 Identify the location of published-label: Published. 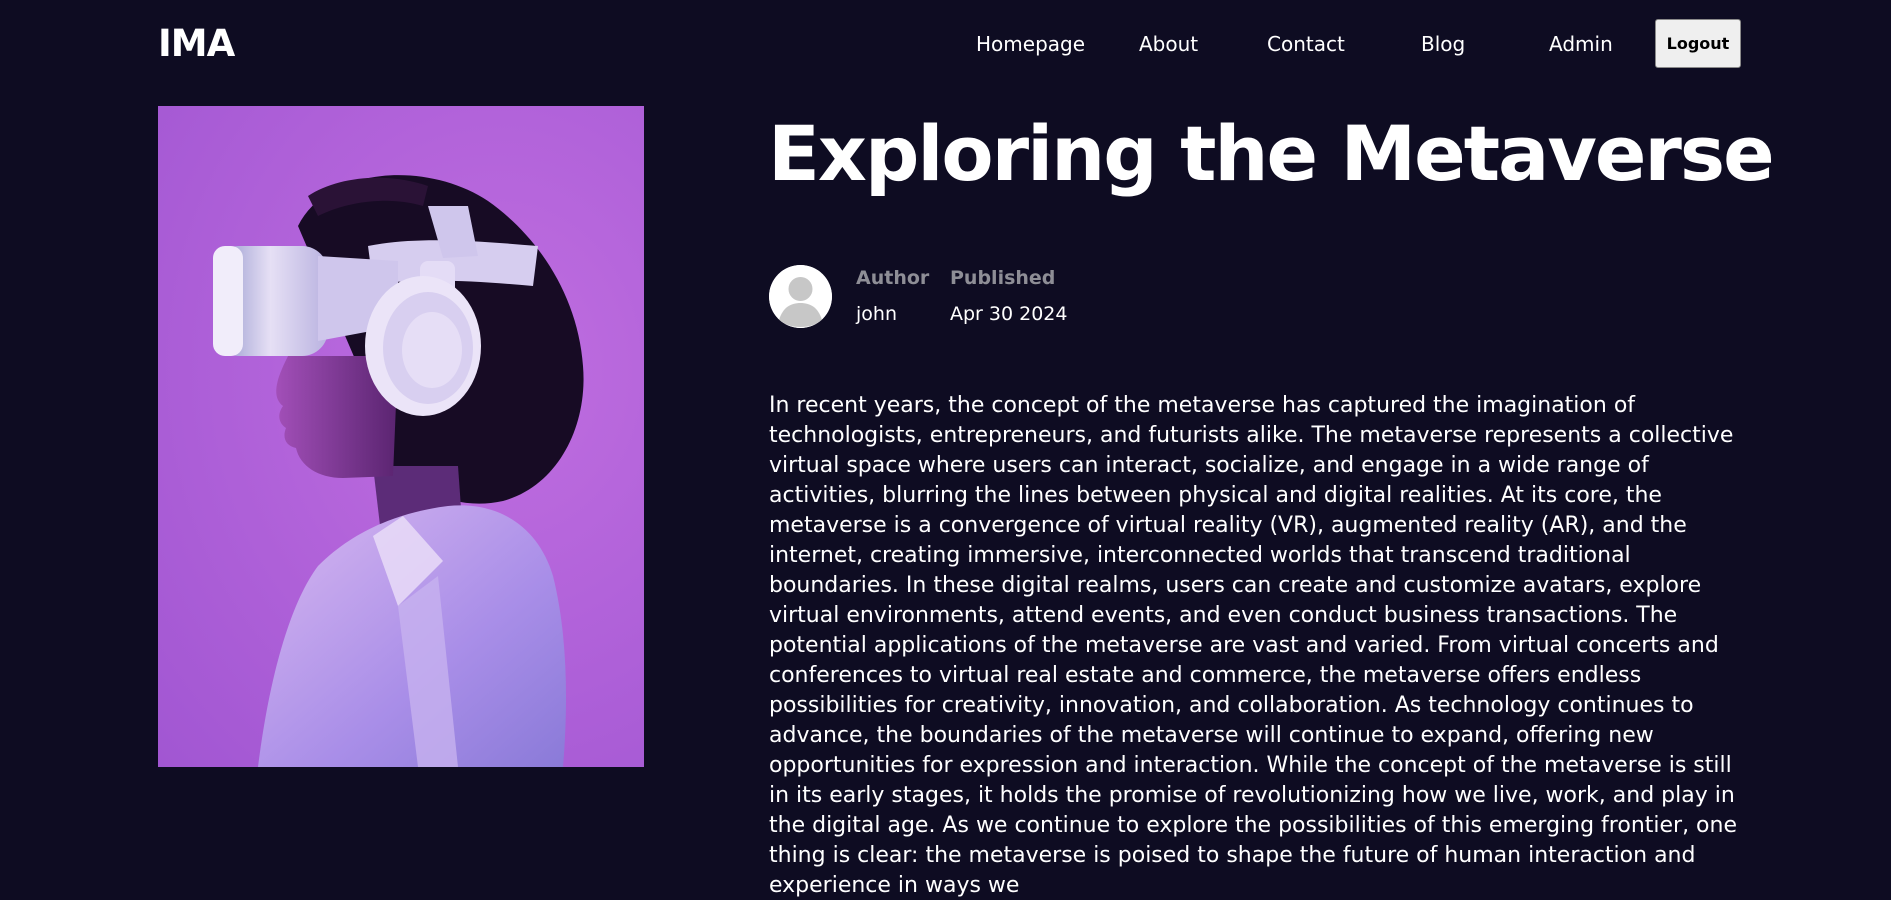
(1003, 278).